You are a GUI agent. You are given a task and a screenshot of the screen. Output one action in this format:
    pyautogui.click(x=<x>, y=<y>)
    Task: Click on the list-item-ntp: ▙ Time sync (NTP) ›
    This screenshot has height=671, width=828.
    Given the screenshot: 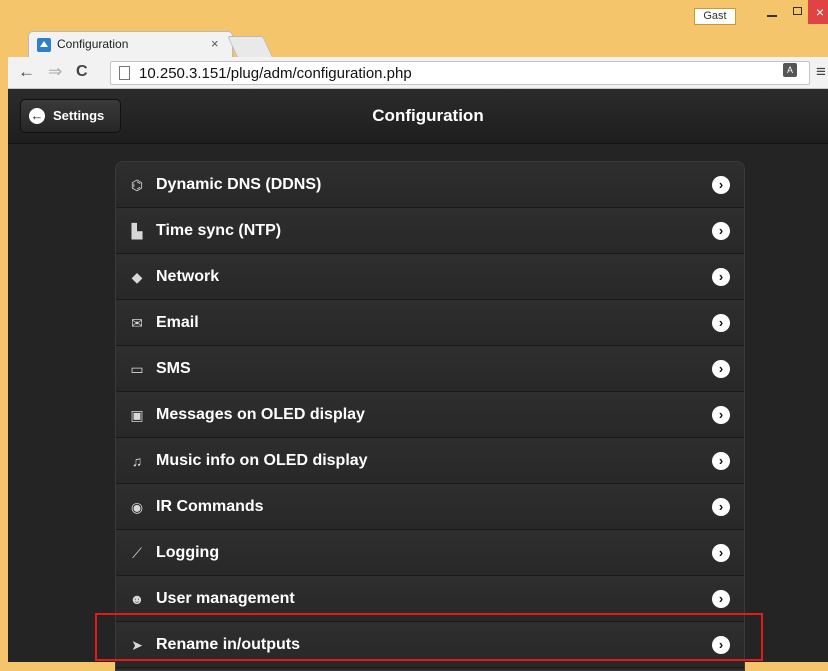 What is the action you would take?
    pyautogui.click(x=430, y=231)
    